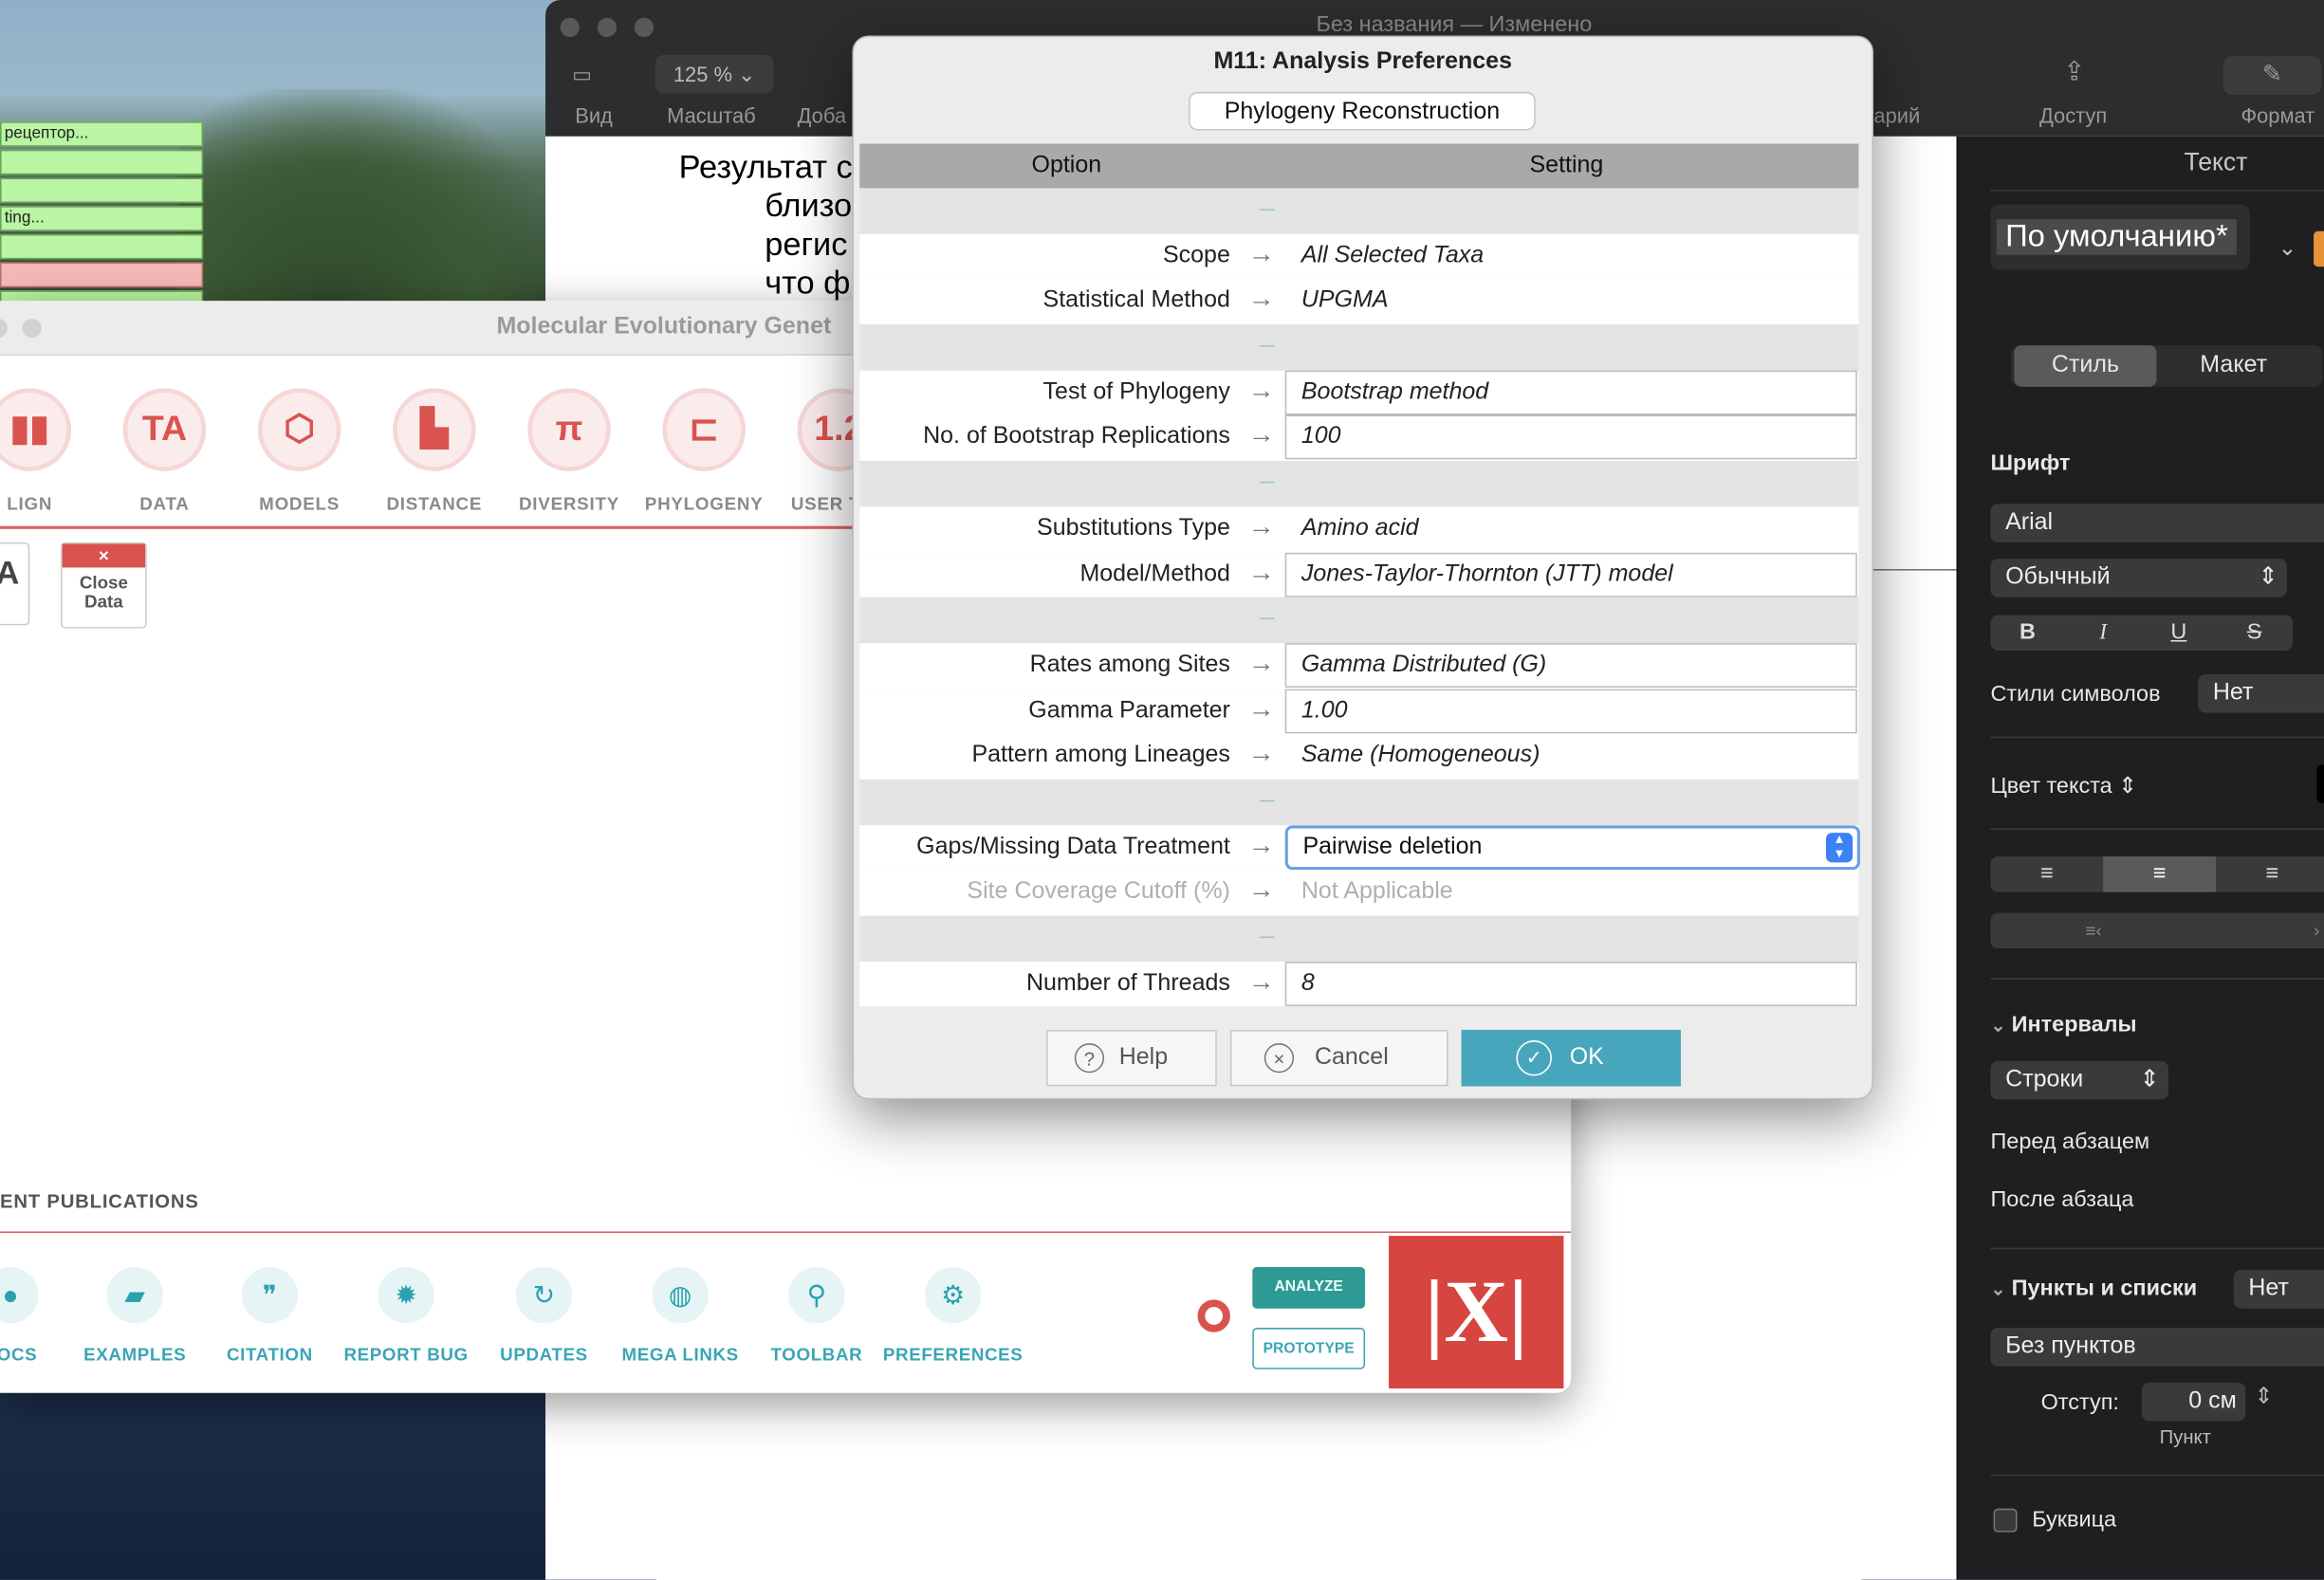 This screenshot has height=1580, width=2324. What do you see at coordinates (2179, 633) in the screenshot?
I see `underline-button: U` at bounding box center [2179, 633].